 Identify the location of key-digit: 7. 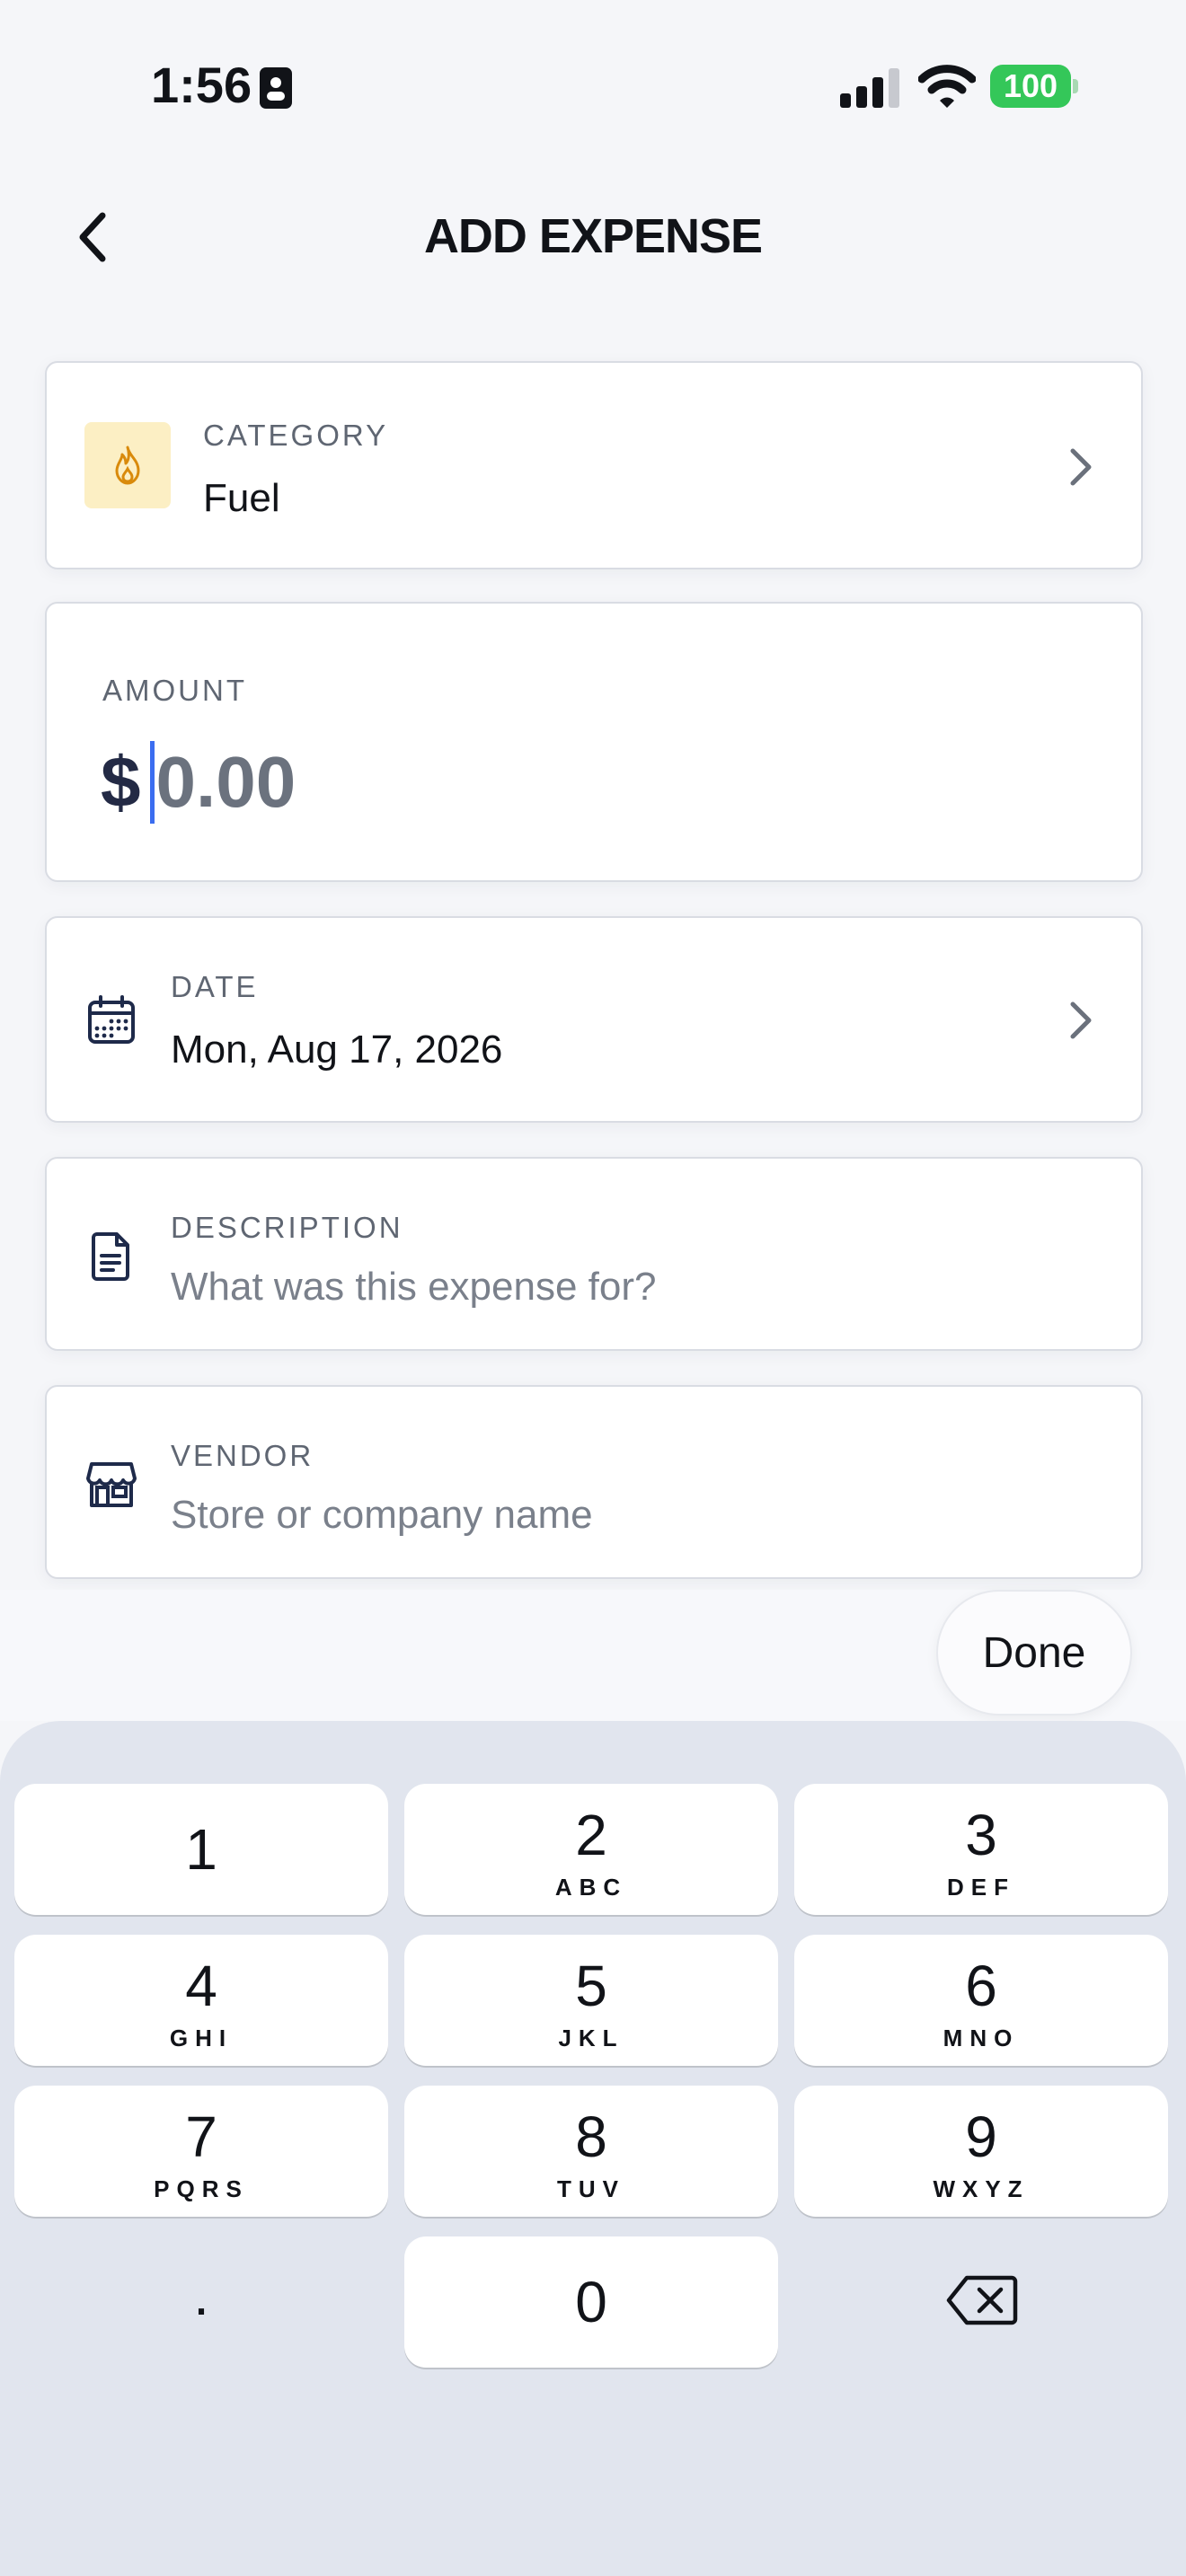
(201, 2136).